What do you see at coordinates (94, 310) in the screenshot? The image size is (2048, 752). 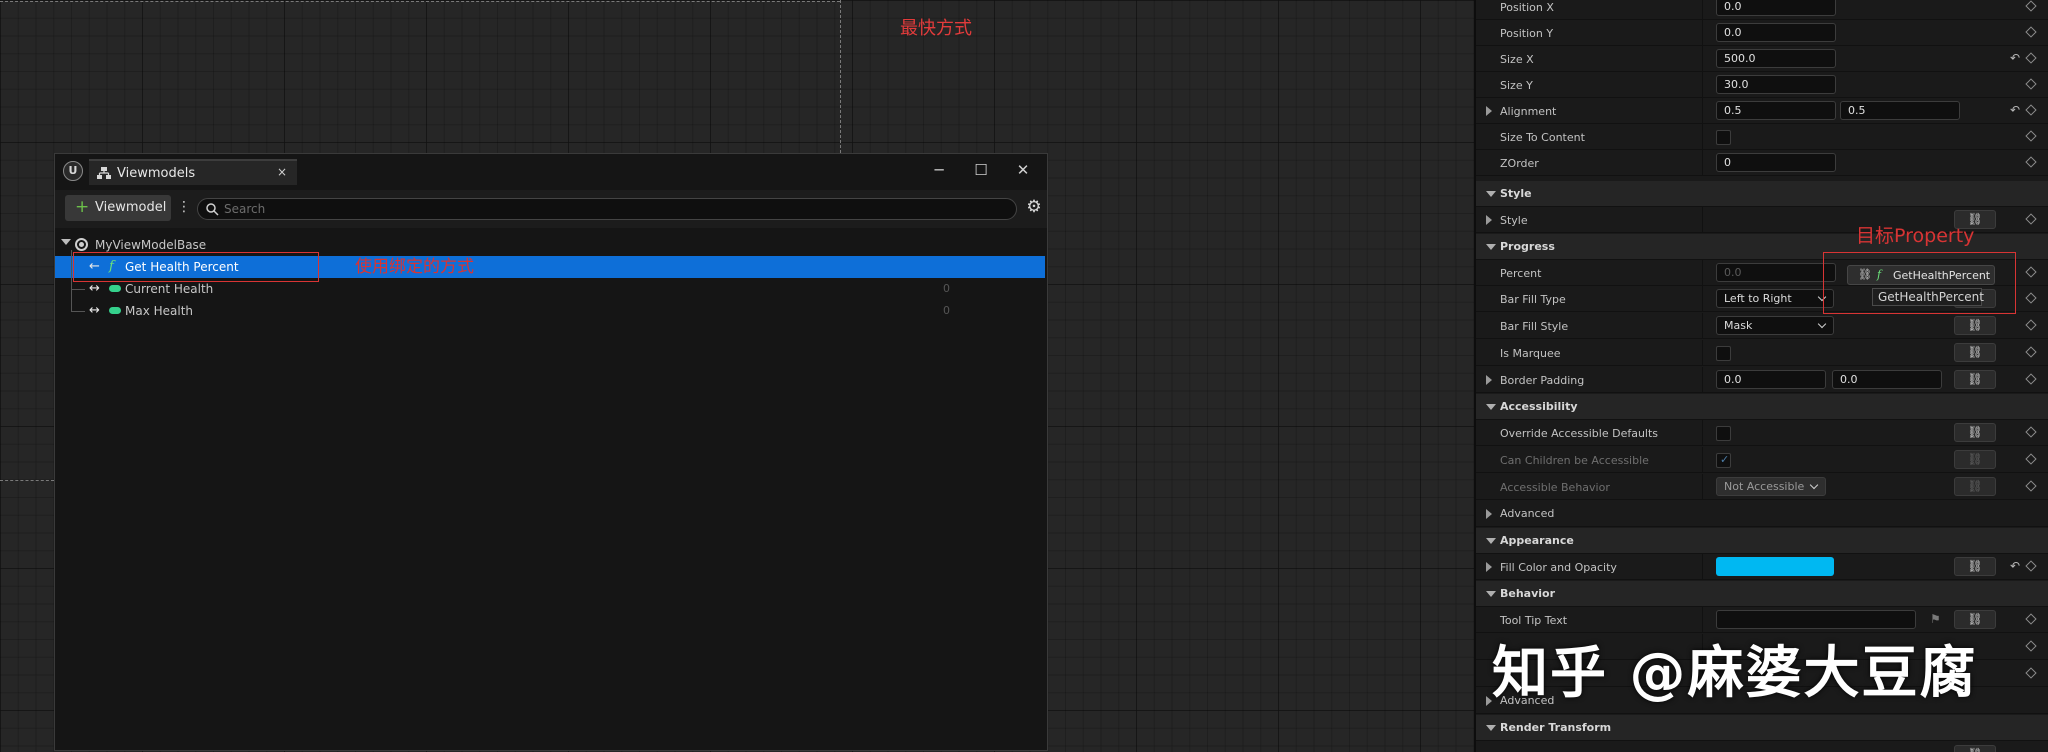 I see `two-way-arrow-icon: ↔` at bounding box center [94, 310].